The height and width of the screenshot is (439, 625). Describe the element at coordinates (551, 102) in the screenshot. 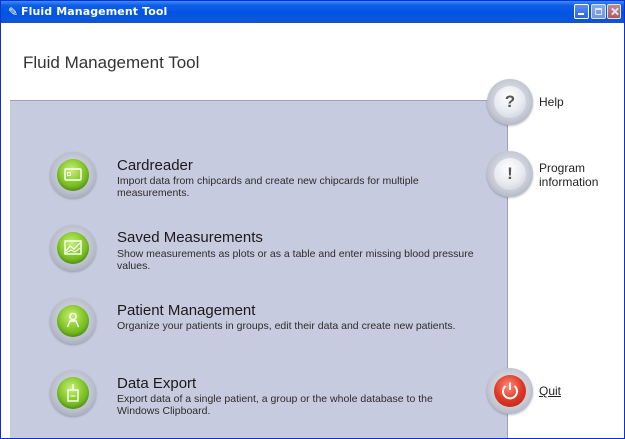

I see `help-label: Help` at that location.